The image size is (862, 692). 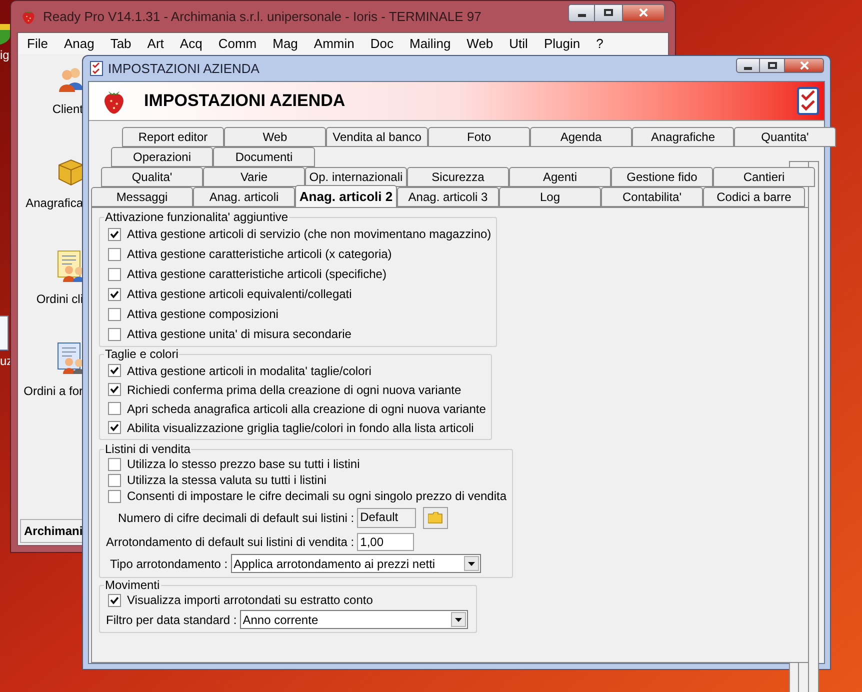 What do you see at coordinates (480, 44) in the screenshot?
I see `menu-item: Web` at bounding box center [480, 44].